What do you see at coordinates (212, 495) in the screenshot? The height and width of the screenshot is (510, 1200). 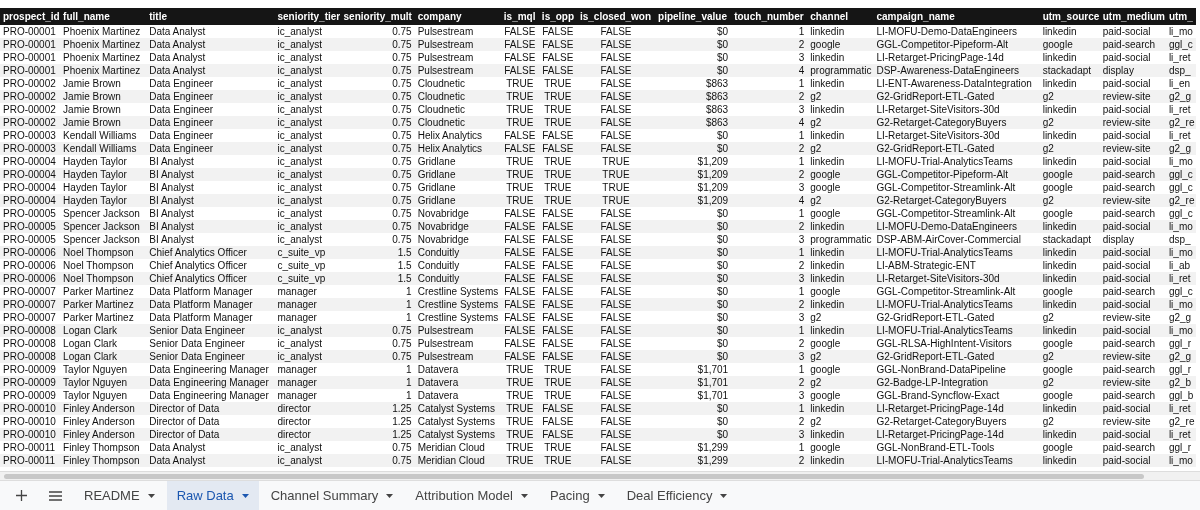 I see `sheet-tab: Raw Data` at bounding box center [212, 495].